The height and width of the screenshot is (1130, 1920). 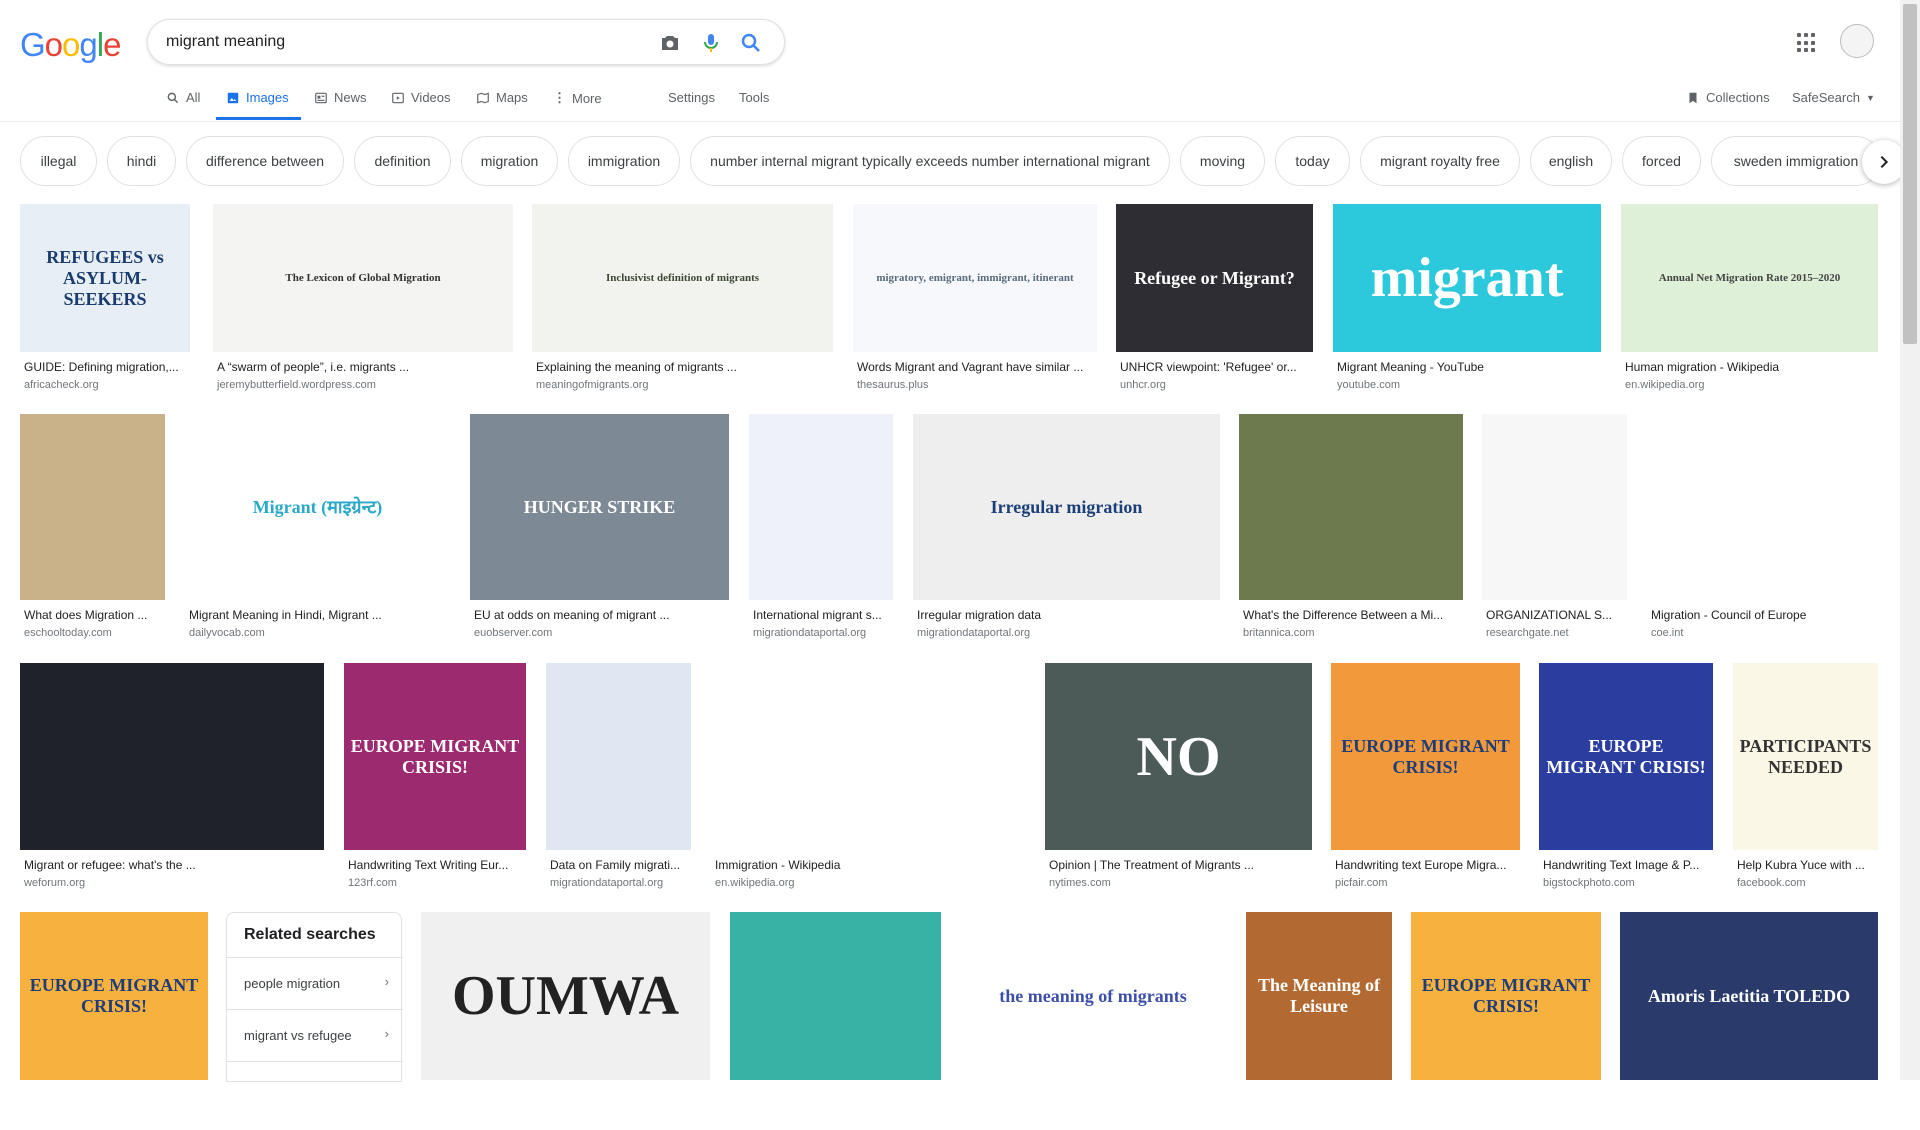 I want to click on image-thumbnail: the meaning of migrants, so click(x=1093, y=996).